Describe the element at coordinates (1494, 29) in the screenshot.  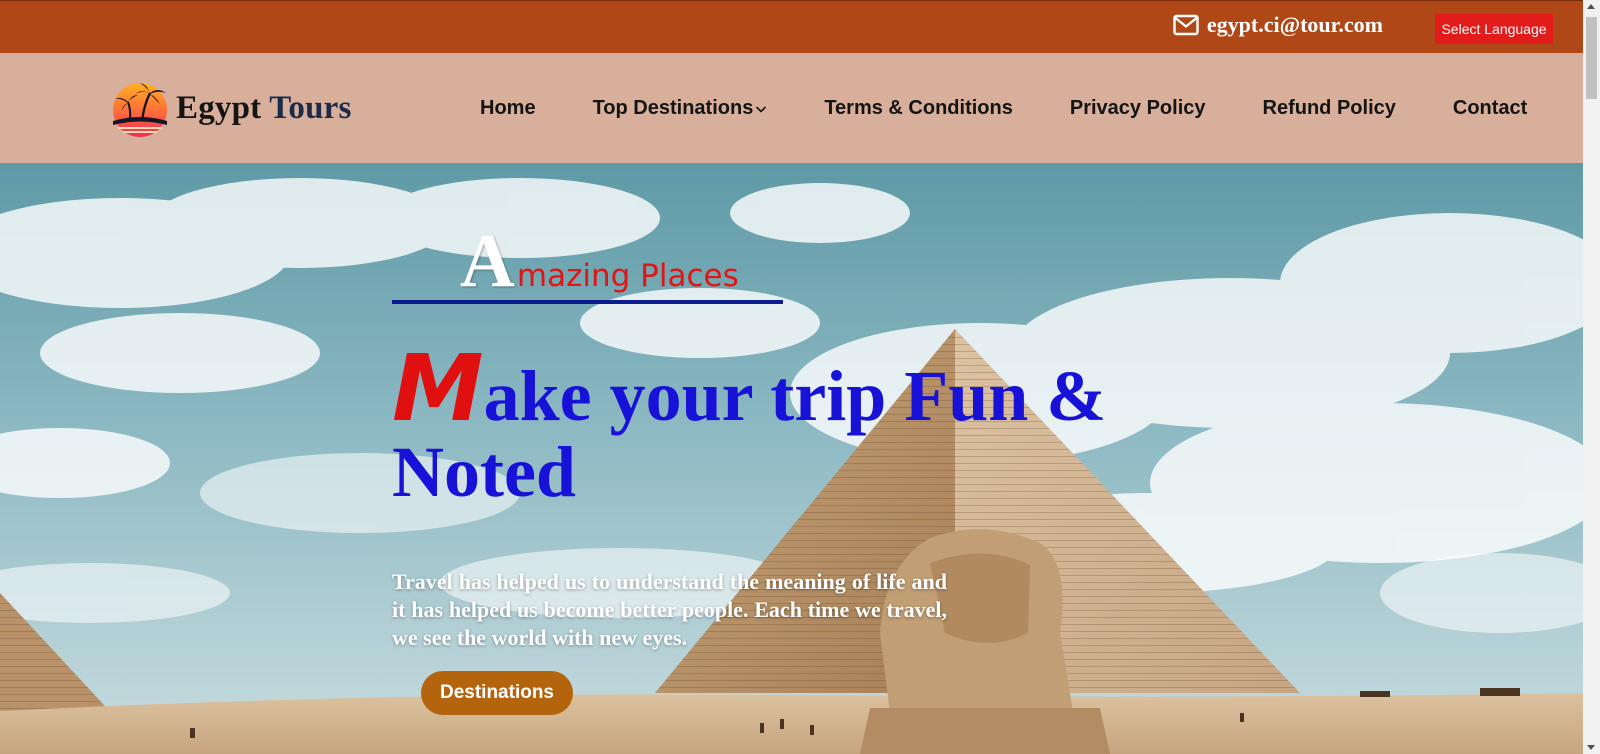
I see `select-language-button: Select Language` at that location.